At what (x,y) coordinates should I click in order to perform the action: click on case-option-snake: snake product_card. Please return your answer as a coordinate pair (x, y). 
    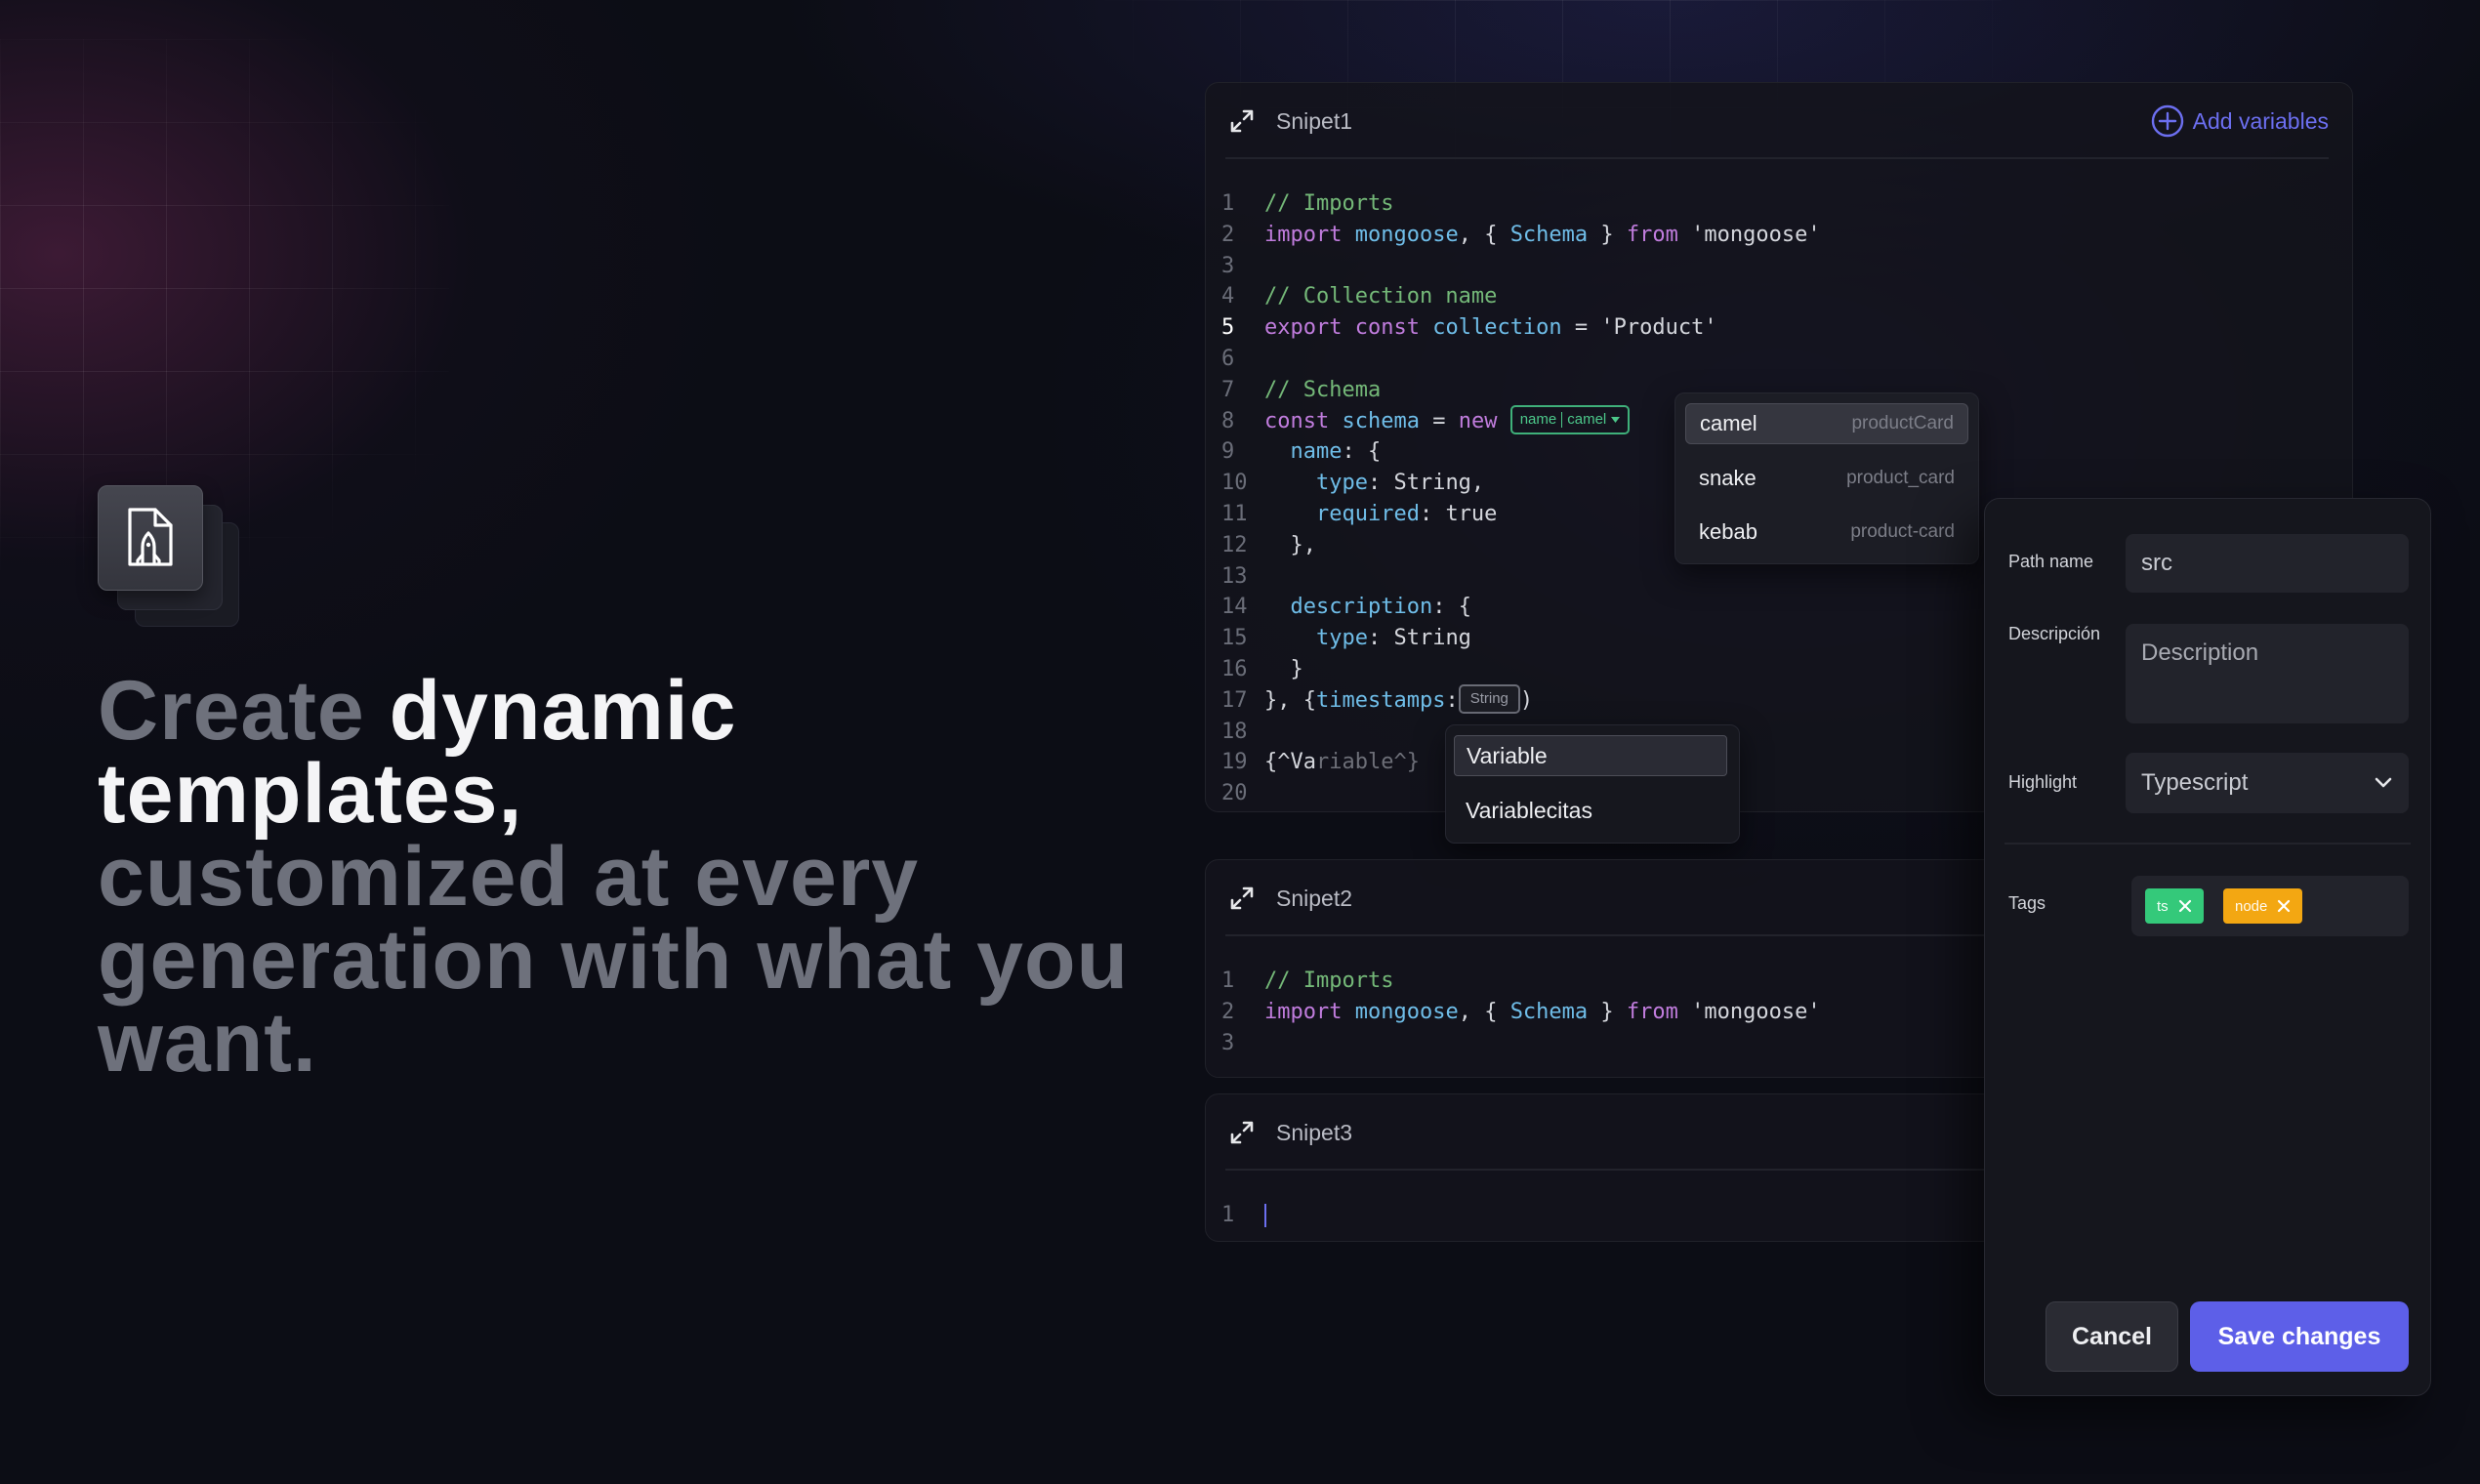
    Looking at the image, I should click on (1826, 479).